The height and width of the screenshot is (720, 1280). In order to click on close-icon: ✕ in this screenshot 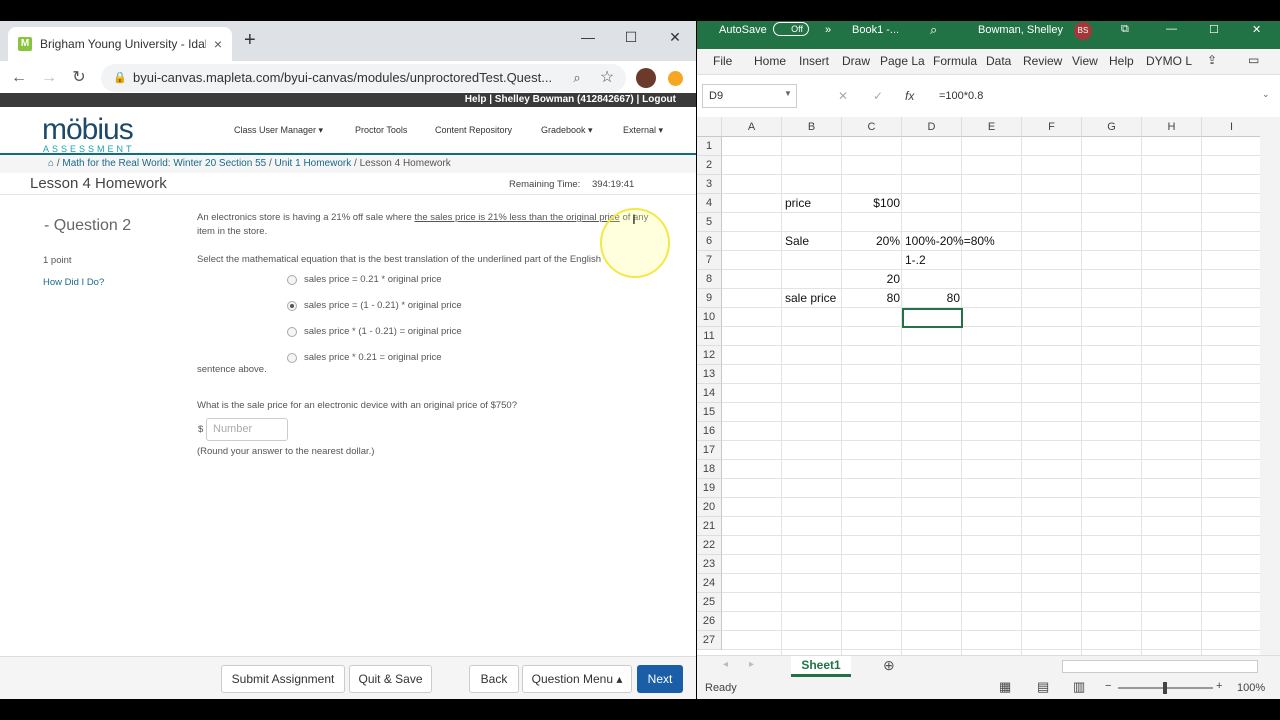, I will do `click(1256, 29)`.